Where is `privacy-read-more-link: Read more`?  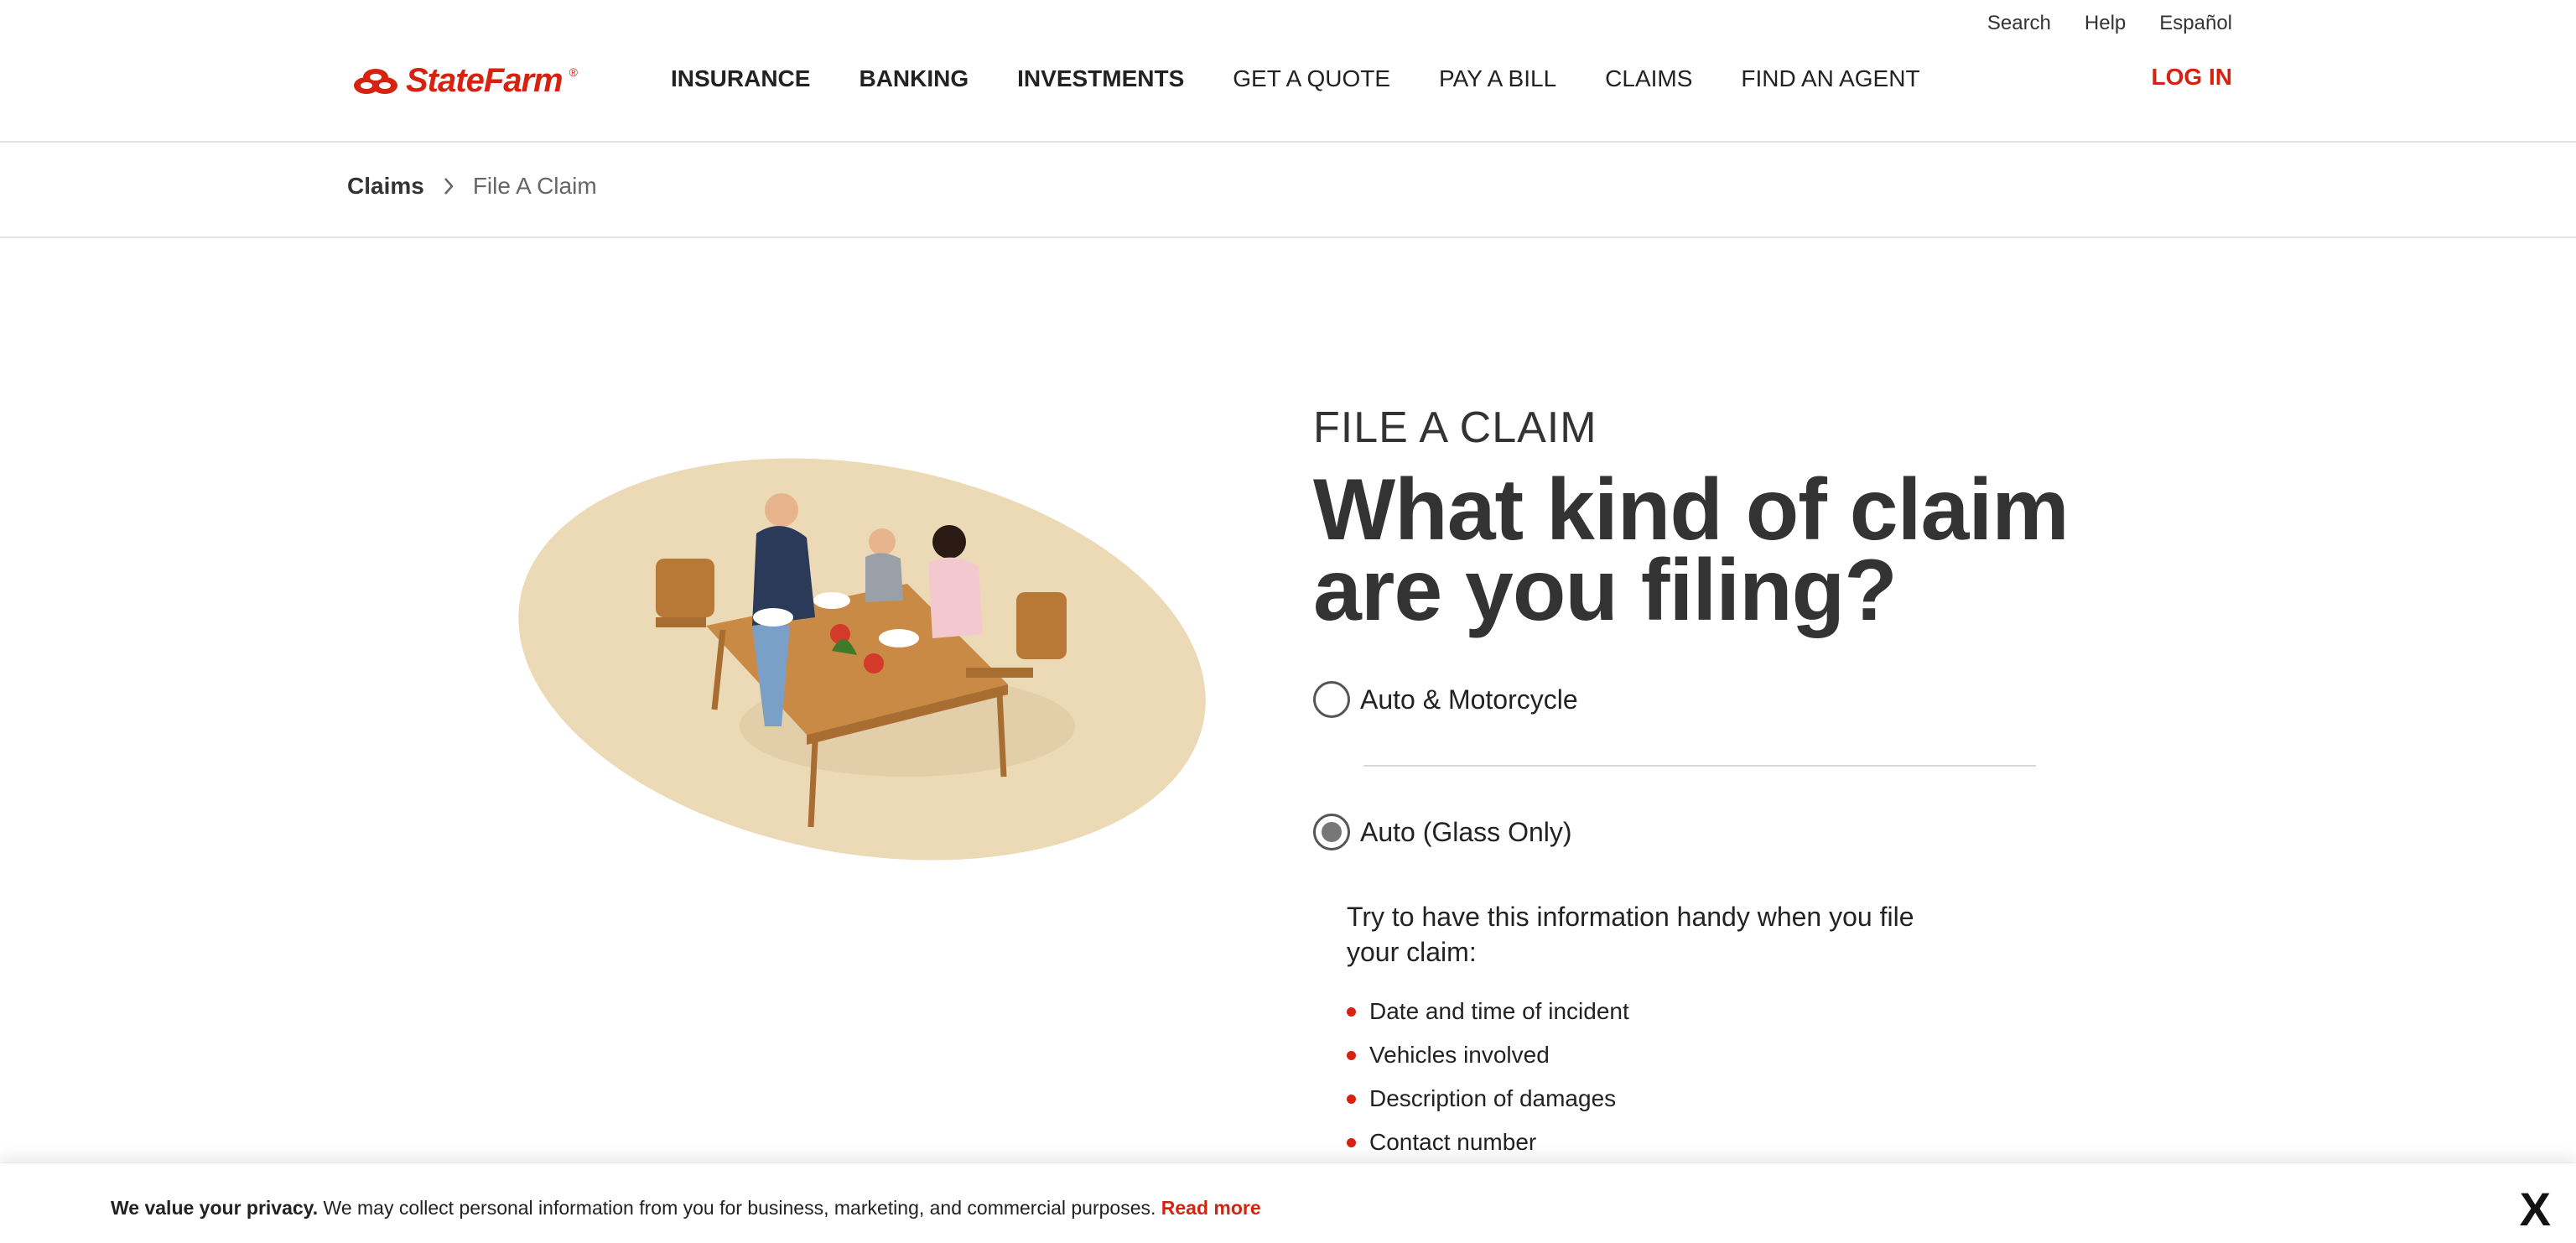
privacy-read-more-link: Read more is located at coordinates (1211, 1208).